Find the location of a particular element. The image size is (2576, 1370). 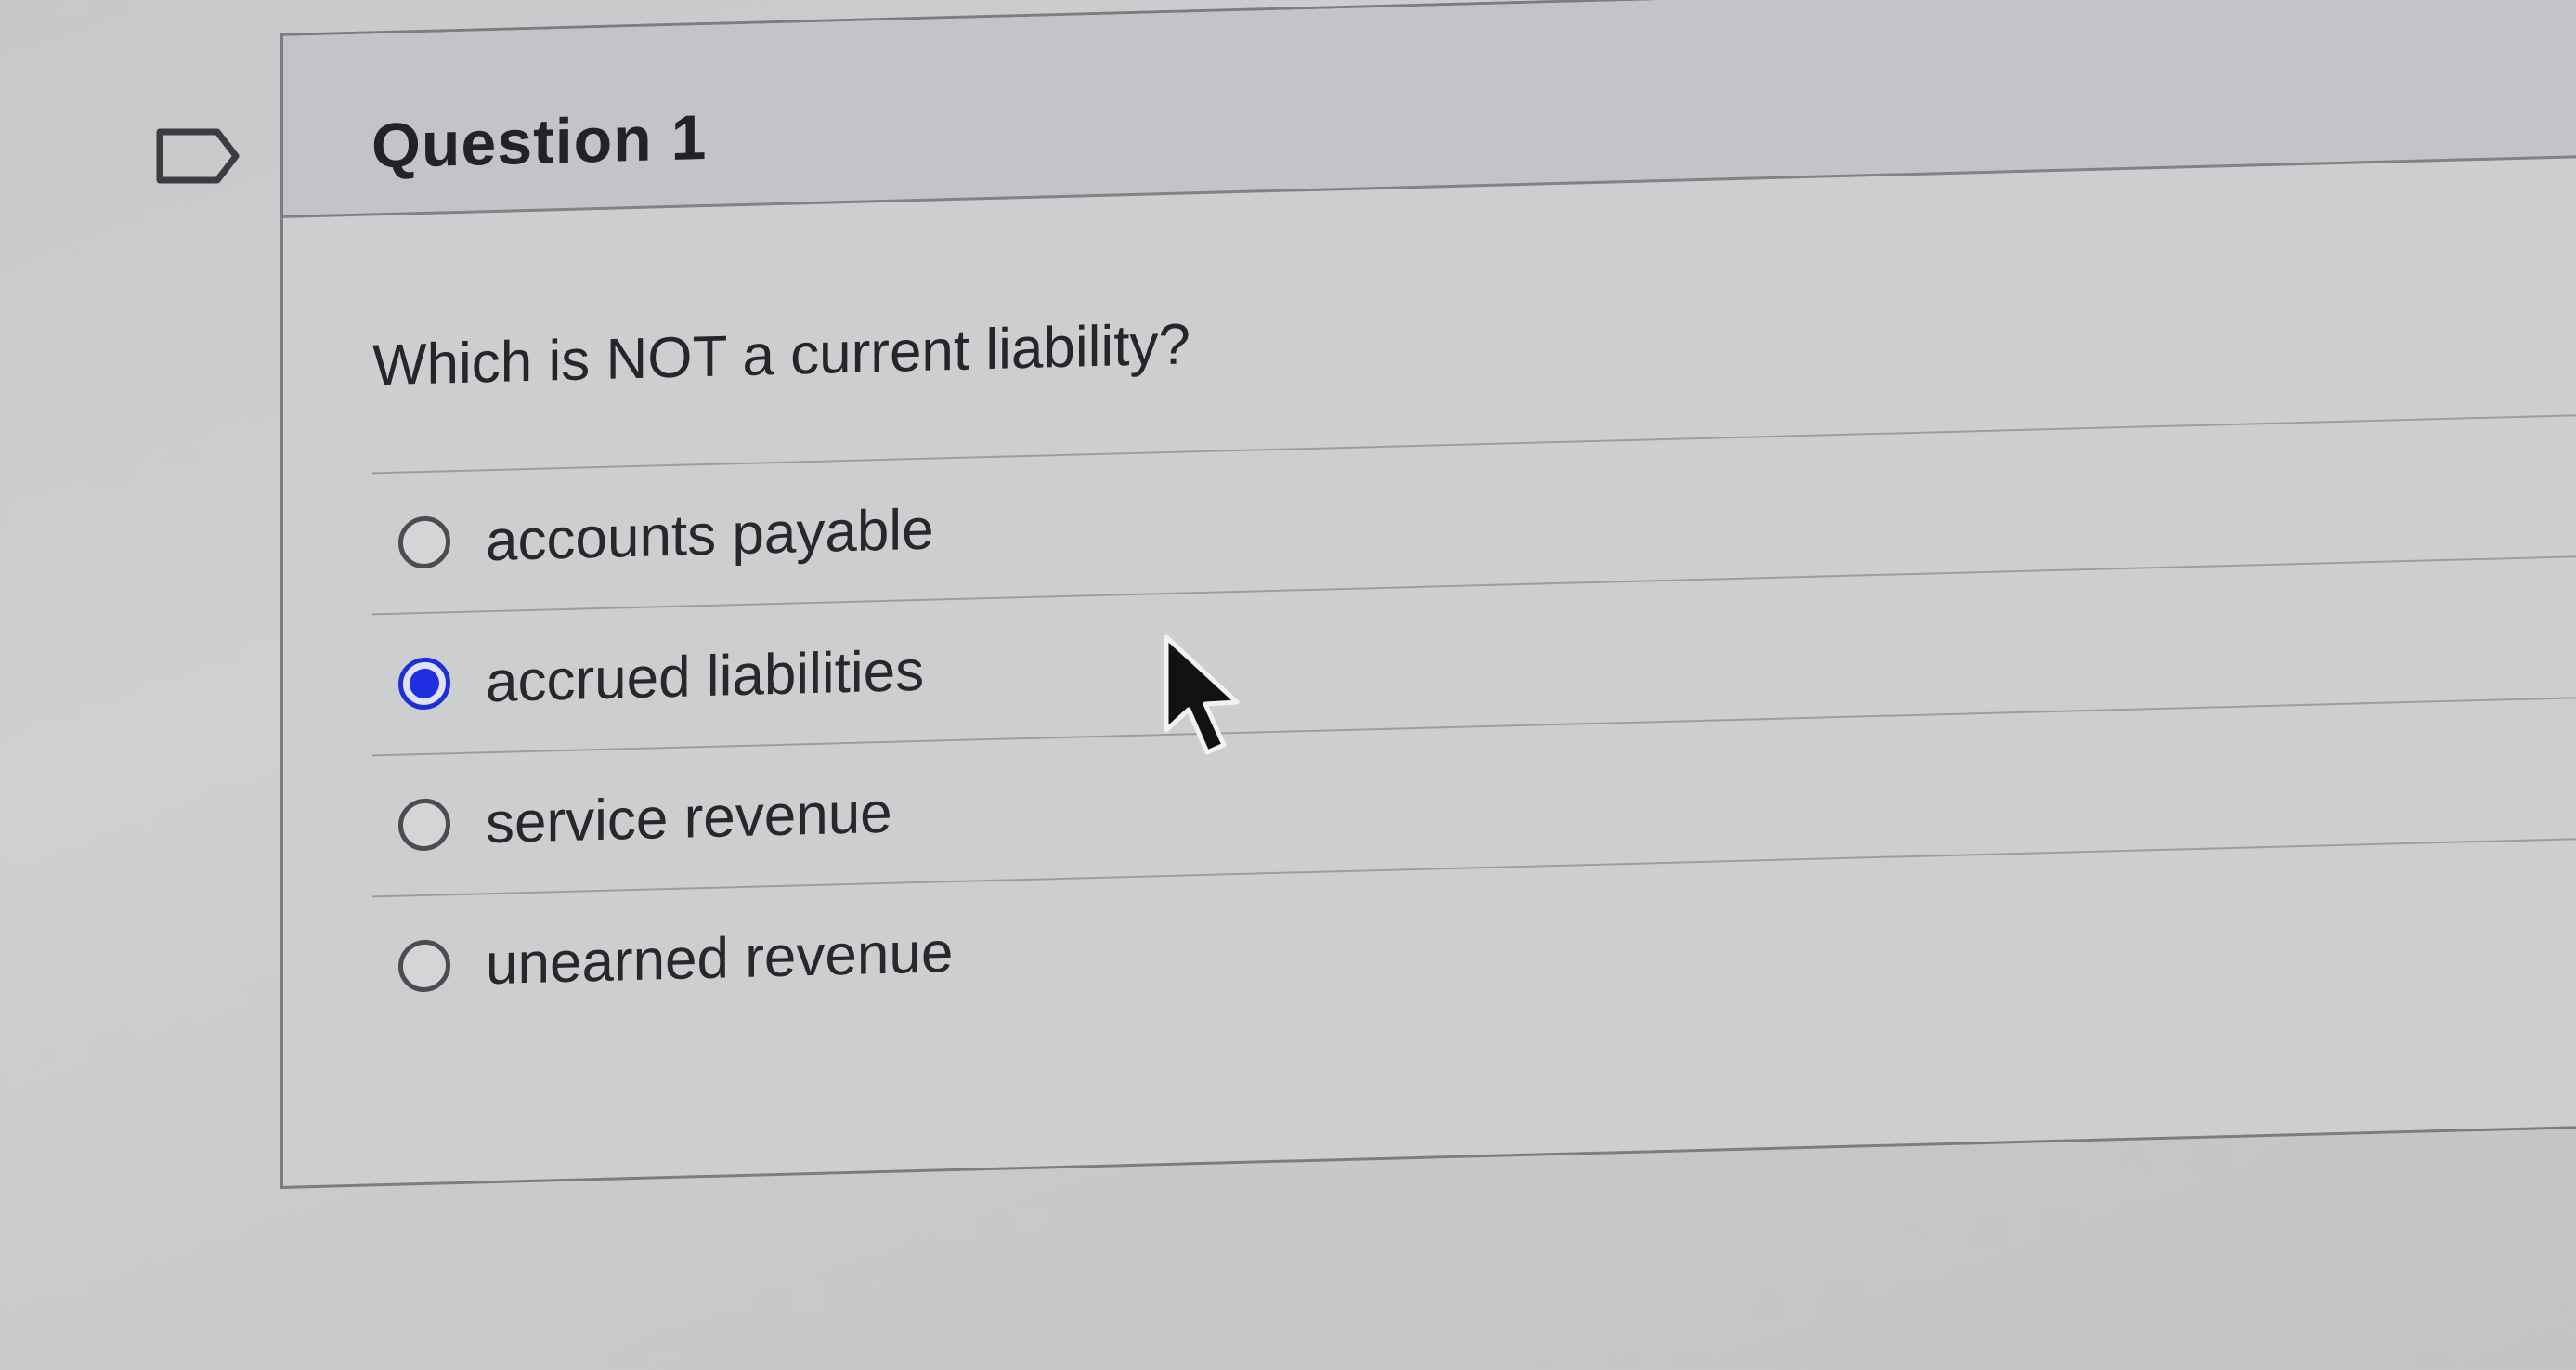

question-title: Question 1 is located at coordinates (539, 141).